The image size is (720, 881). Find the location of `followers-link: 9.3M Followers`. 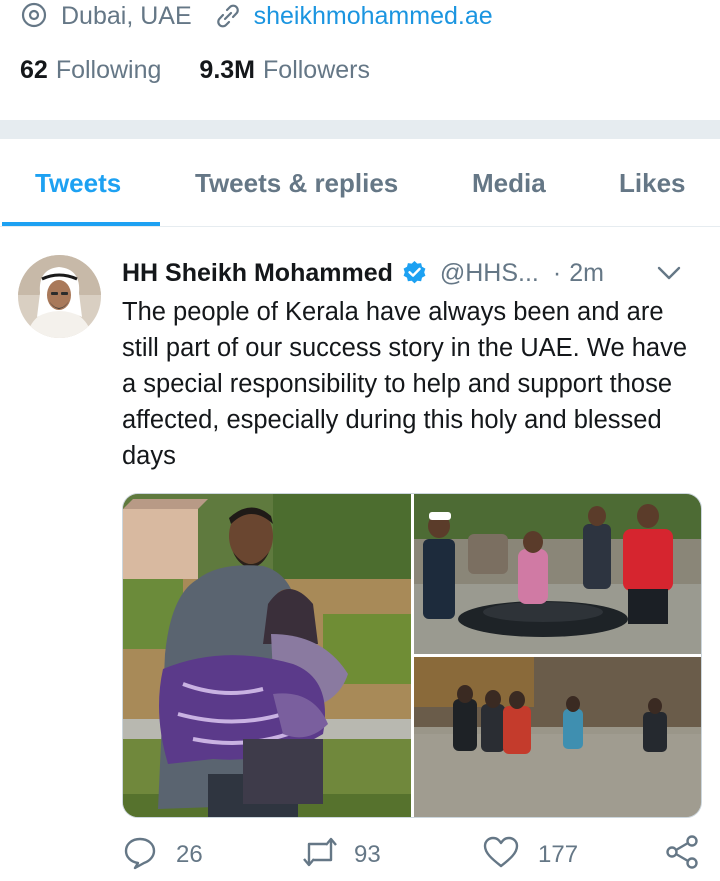

followers-link: 9.3M Followers is located at coordinates (284, 70).